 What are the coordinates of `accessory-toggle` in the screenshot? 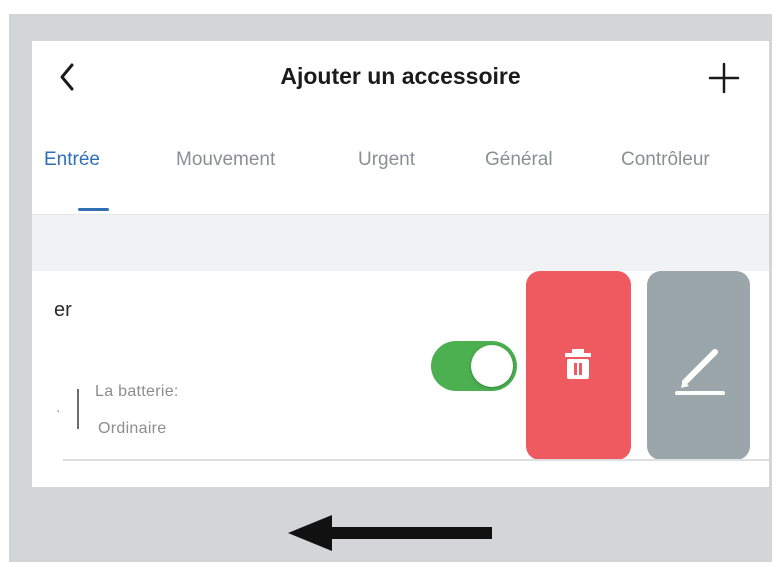 It's located at (474, 366).